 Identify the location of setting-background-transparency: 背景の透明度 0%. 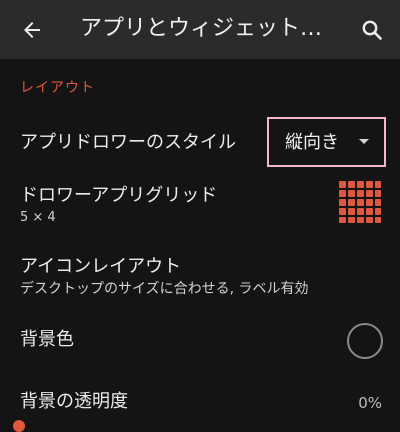
(200, 402).